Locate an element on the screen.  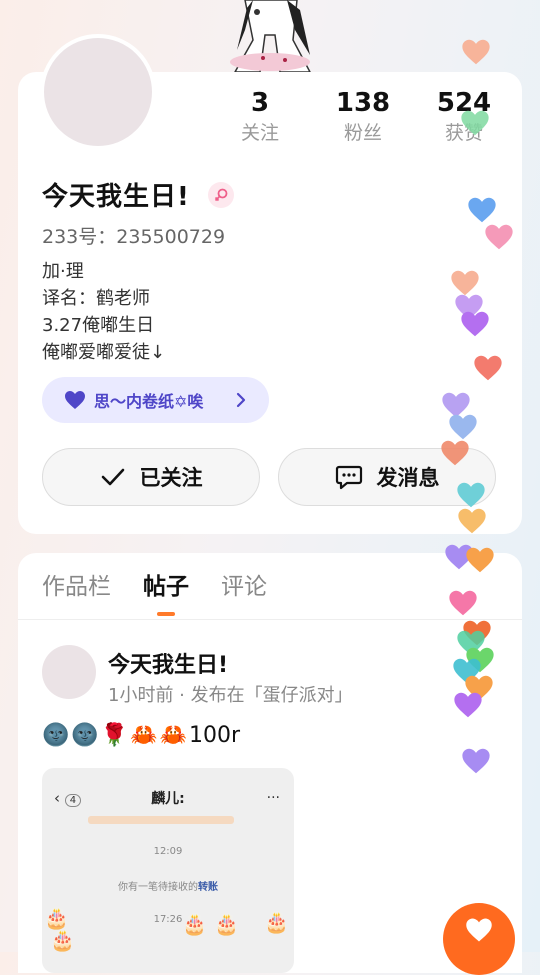
bio-line: 俺嘟爱嘟爱徒↓ is located at coordinates (104, 352).